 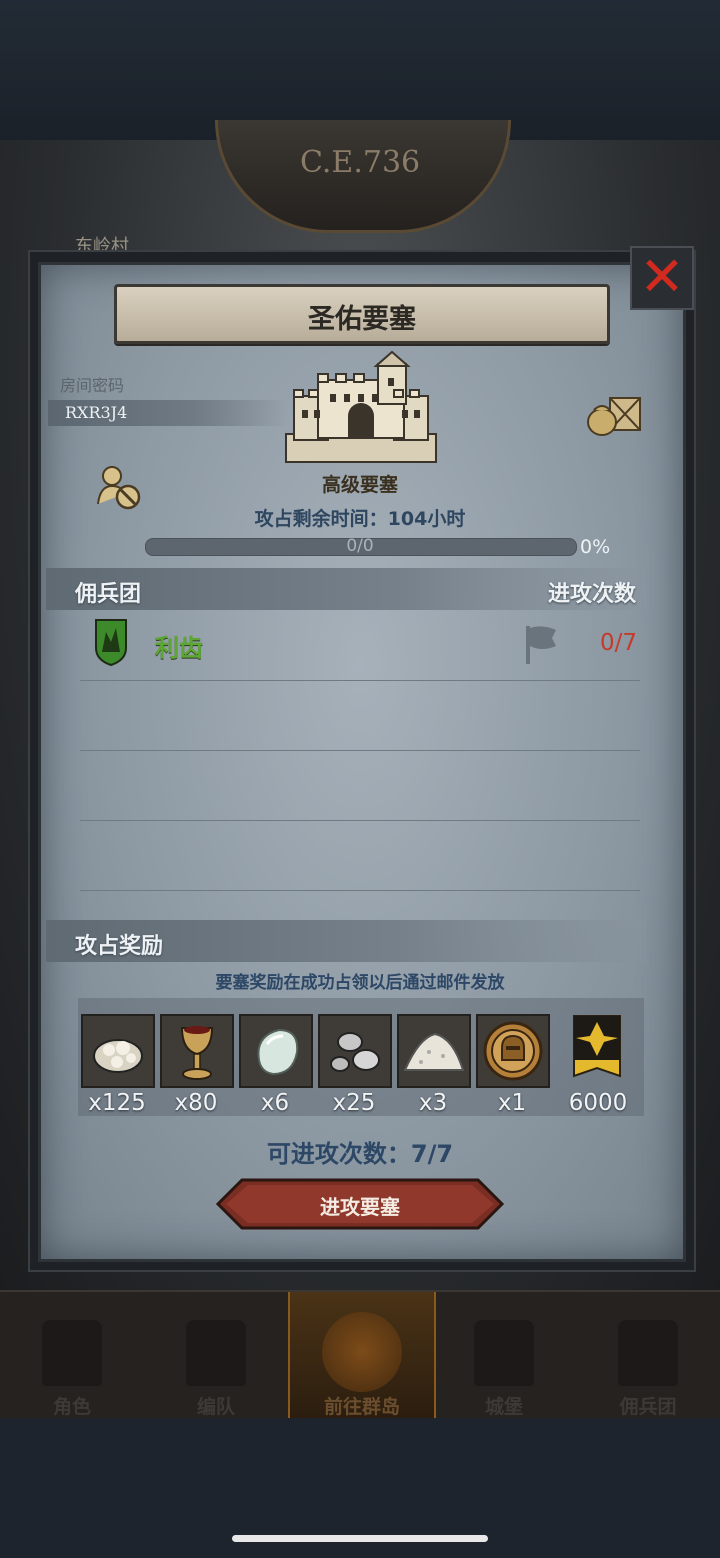 I want to click on reward-item: x6, so click(x=276, y=1065).